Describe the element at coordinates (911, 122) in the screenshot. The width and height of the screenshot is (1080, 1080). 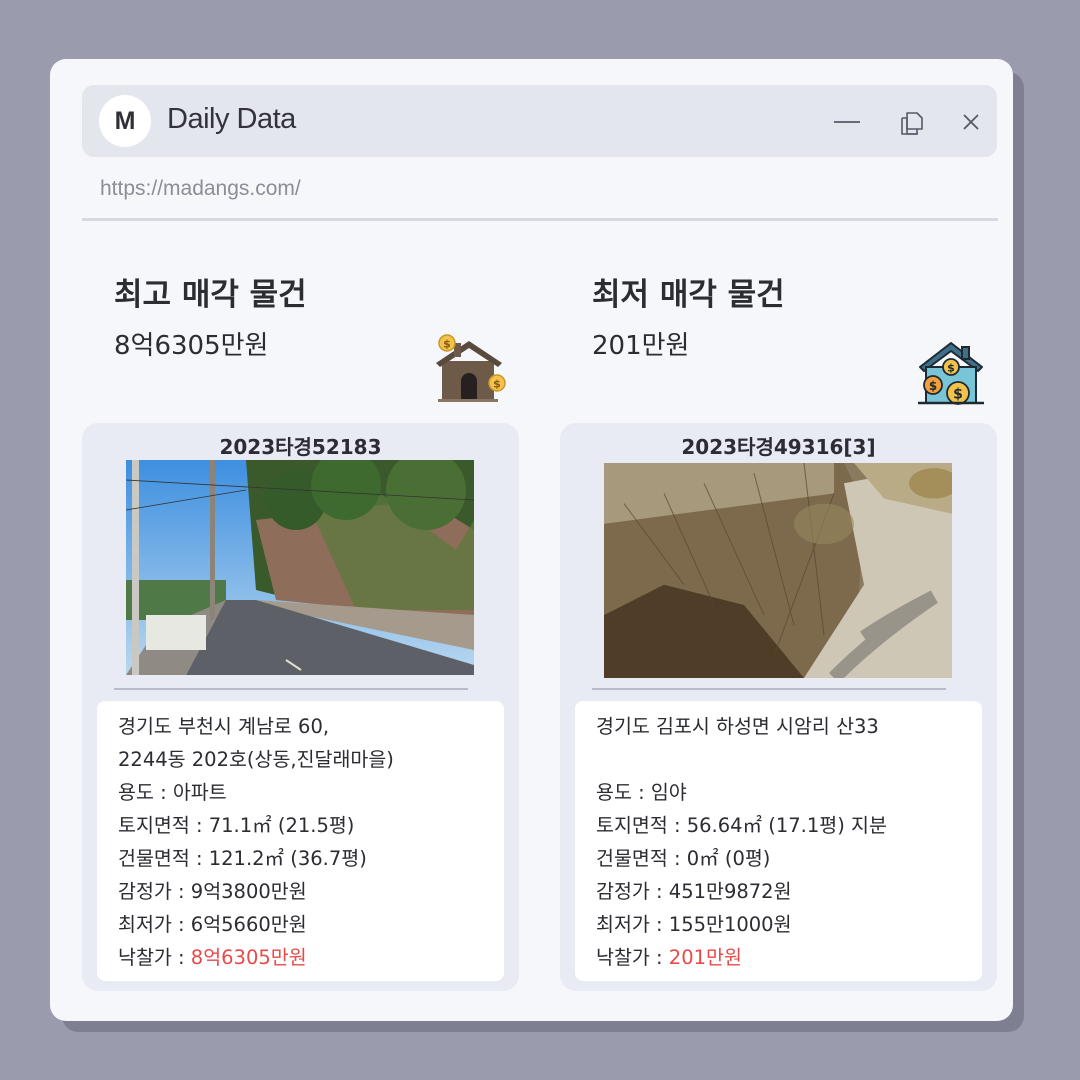
I see `restore-icon` at that location.